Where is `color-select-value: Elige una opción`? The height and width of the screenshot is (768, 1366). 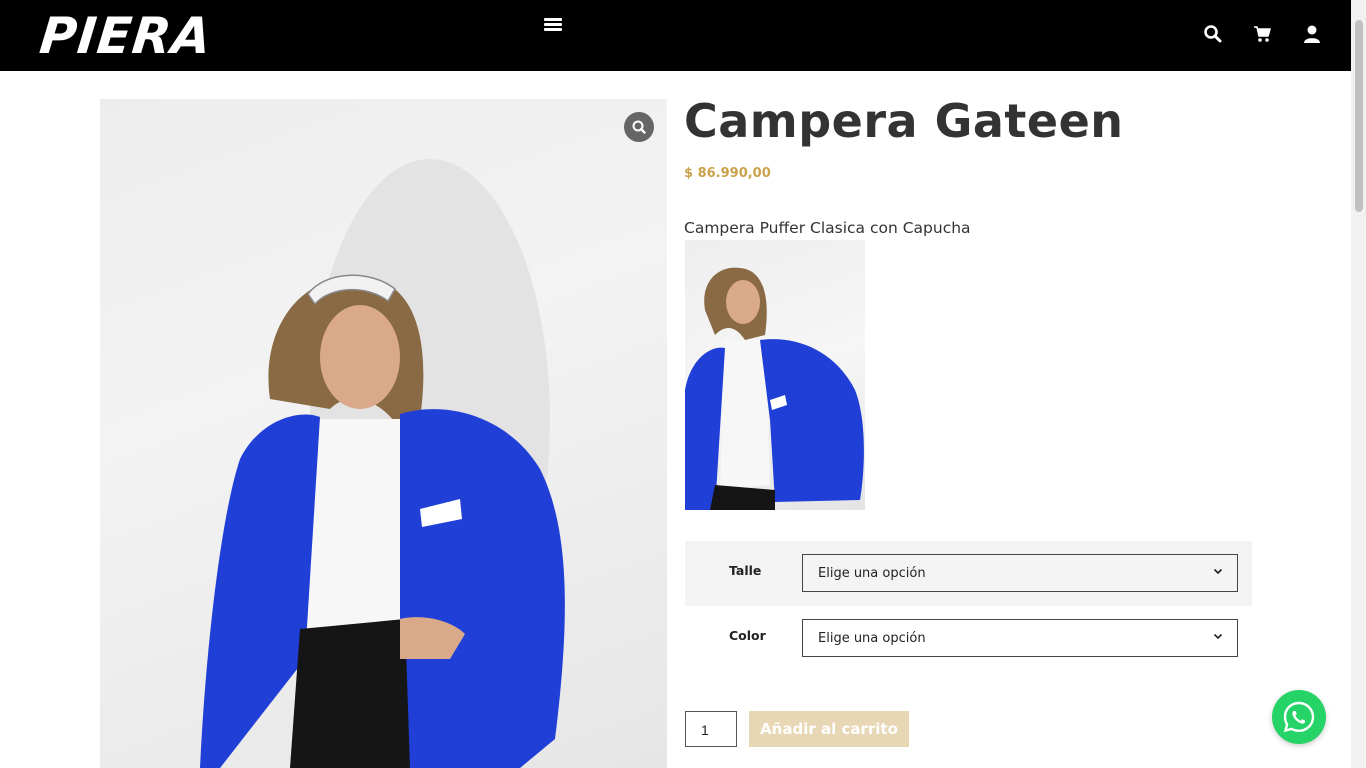 color-select-value: Elige una opción is located at coordinates (872, 638).